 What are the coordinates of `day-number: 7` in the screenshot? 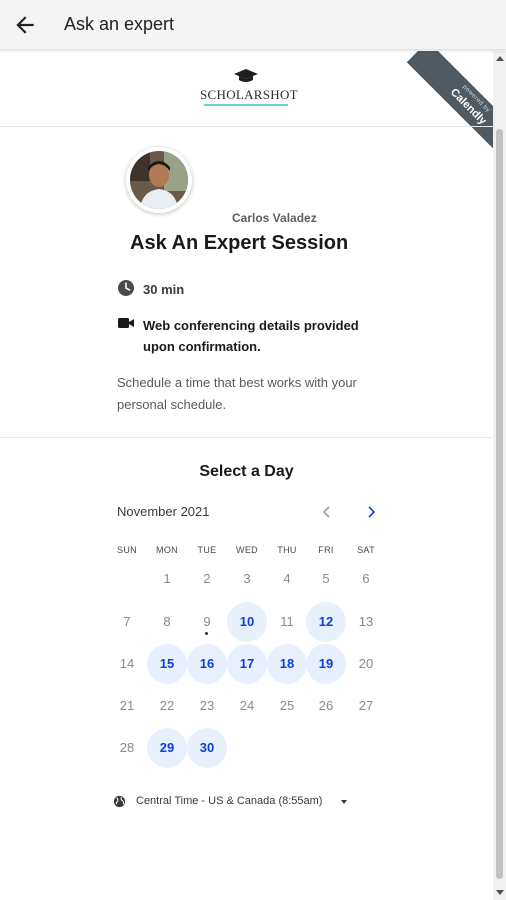 It's located at (127, 621).